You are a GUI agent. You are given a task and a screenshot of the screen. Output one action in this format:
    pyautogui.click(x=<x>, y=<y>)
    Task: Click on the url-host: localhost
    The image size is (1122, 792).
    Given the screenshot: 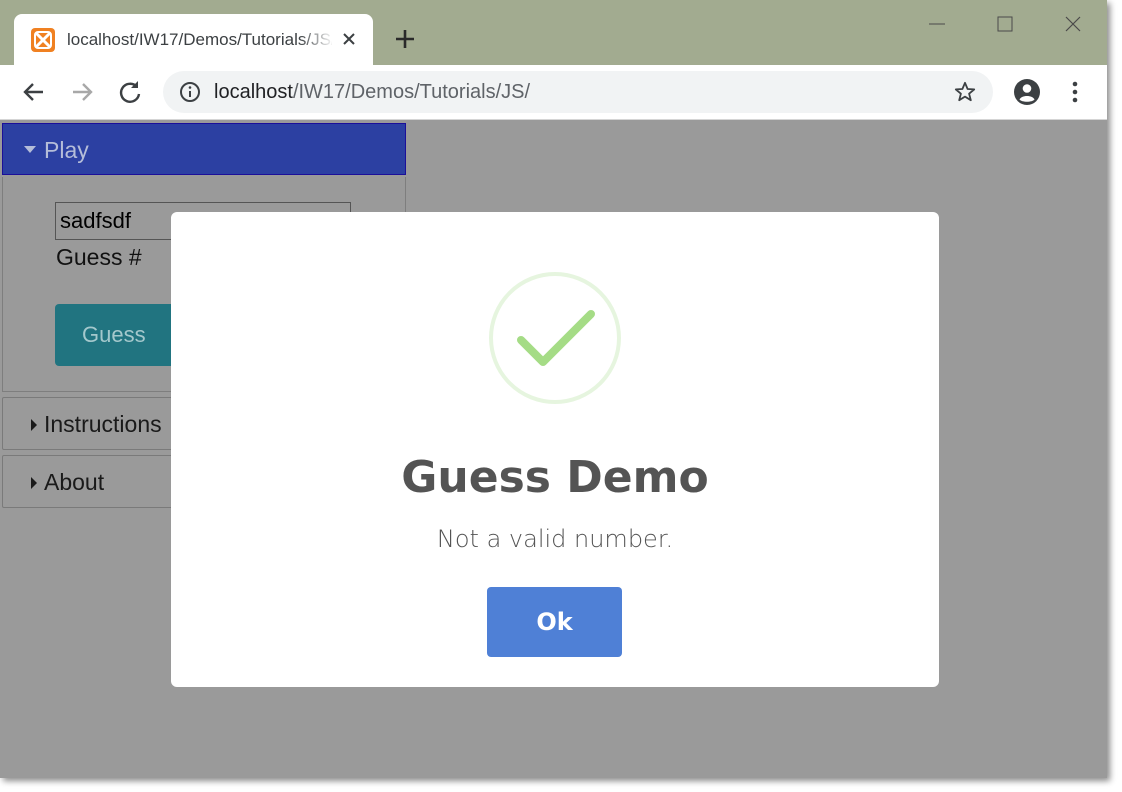 What is the action you would take?
    pyautogui.click(x=253, y=92)
    